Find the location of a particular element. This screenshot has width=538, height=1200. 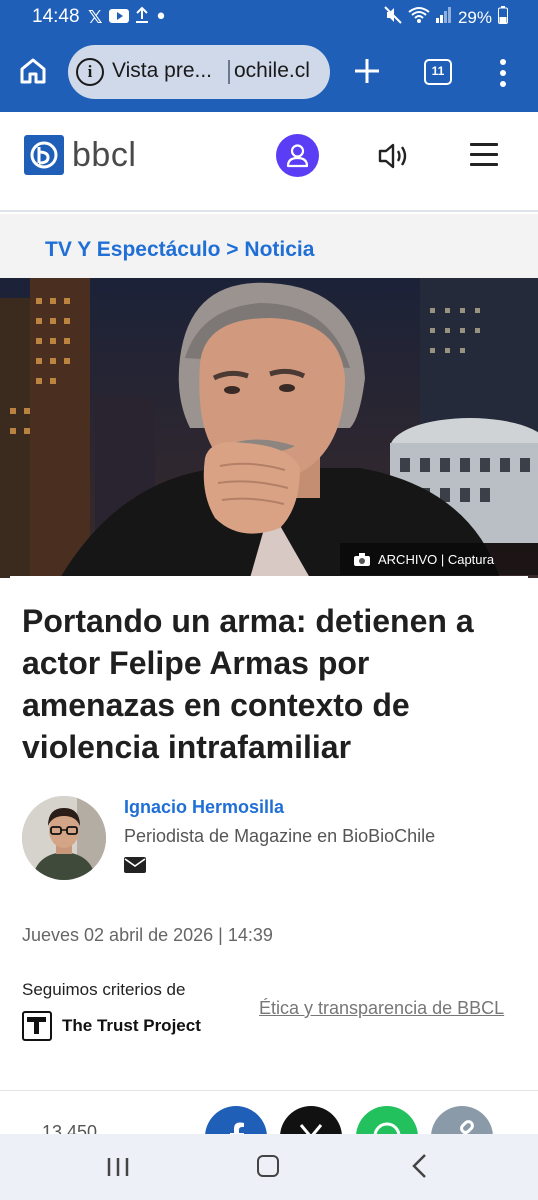

more-vert-icon is located at coordinates (503, 73).